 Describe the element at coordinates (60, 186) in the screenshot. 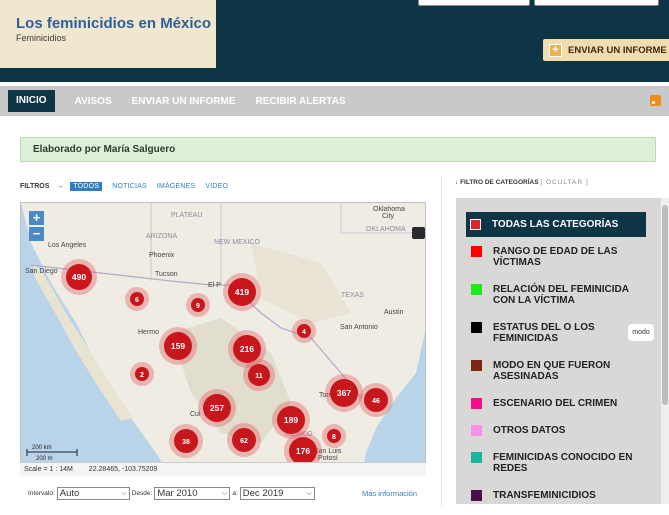

I see `arrow-right-icon: →` at that location.